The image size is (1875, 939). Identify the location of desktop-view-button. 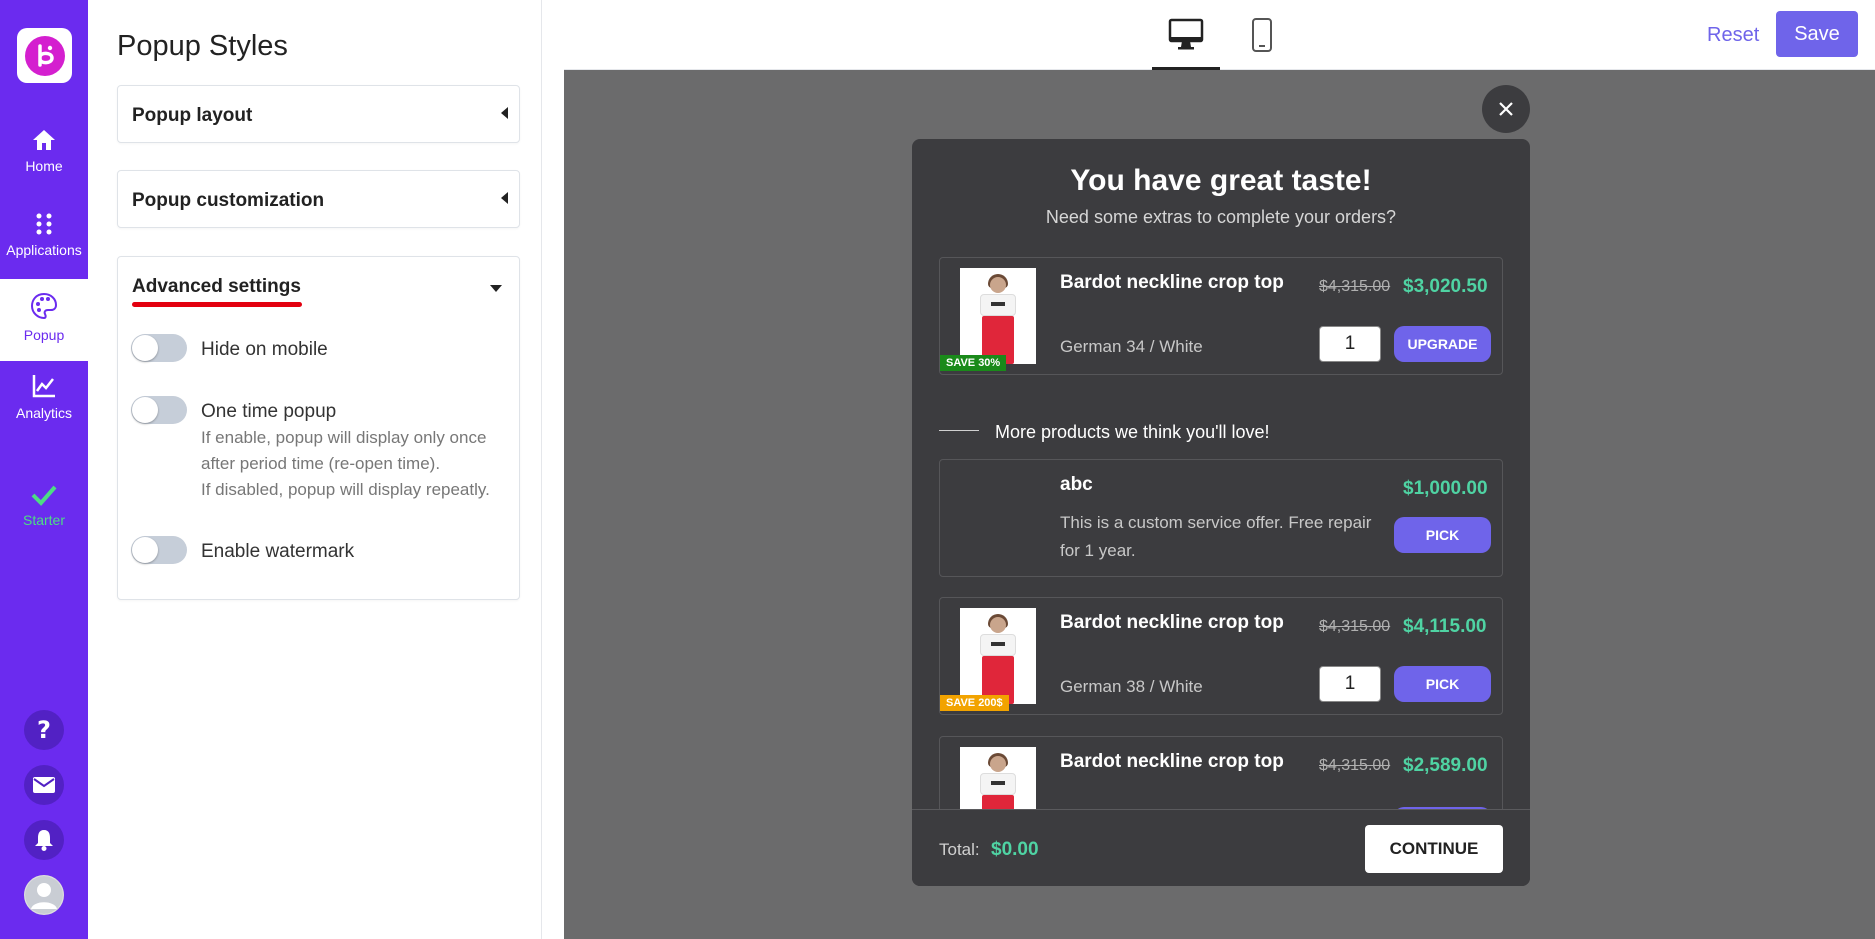
(1186, 35).